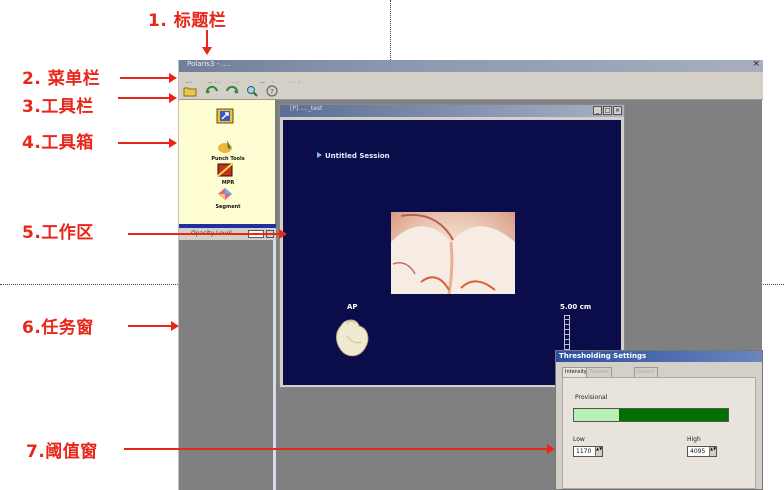  I want to click on toolbox: Punch Tools MPR Segment Opacity Level, so click(227, 170).